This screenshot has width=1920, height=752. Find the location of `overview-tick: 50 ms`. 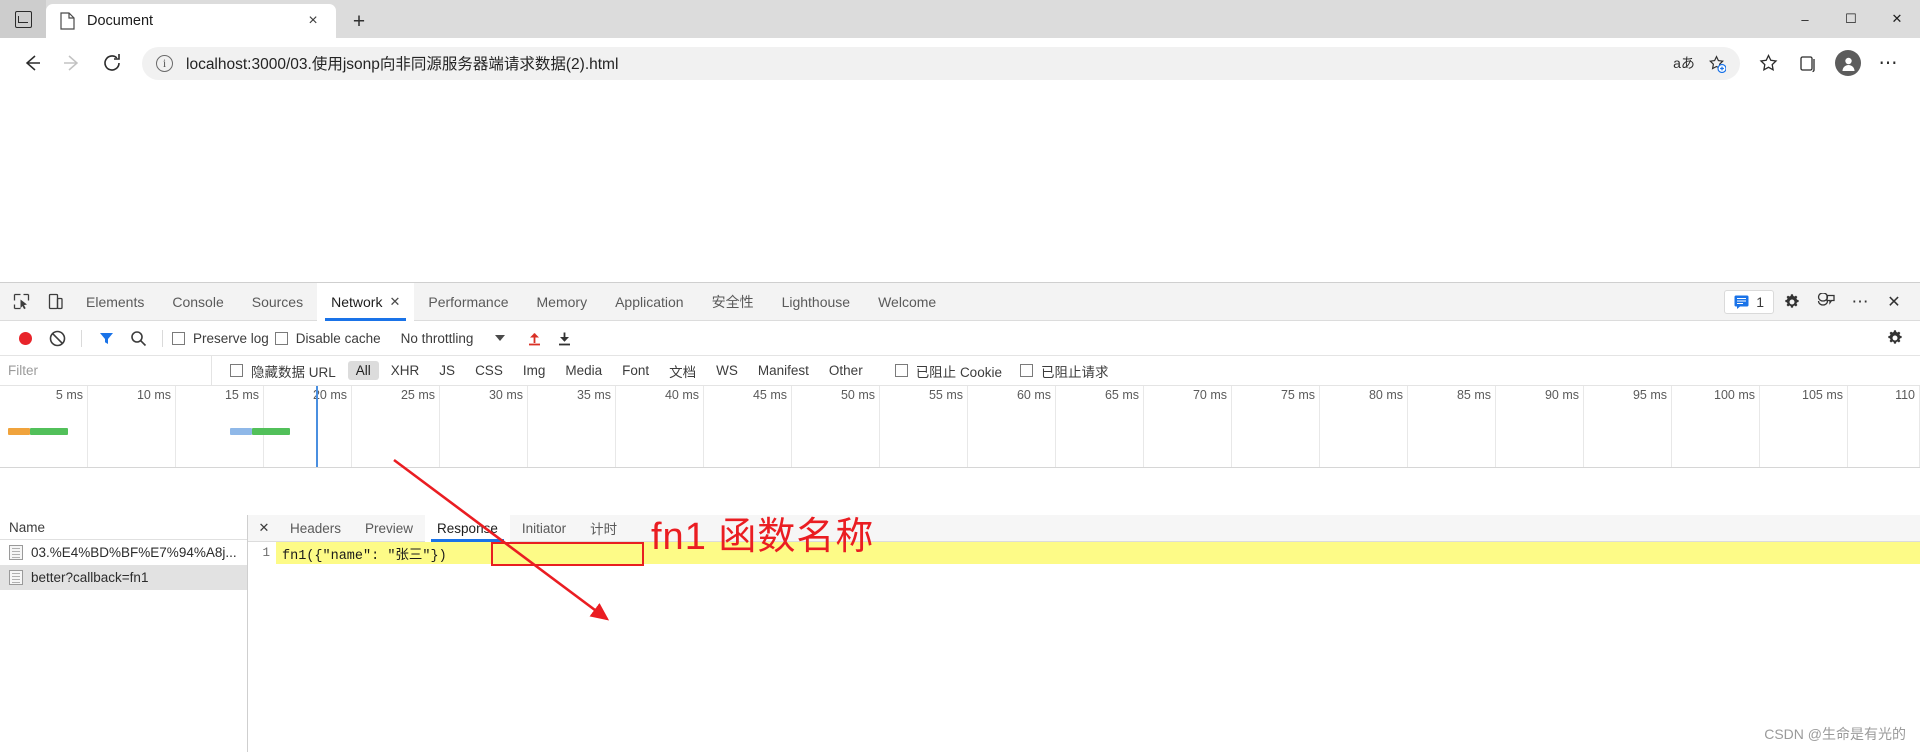

overview-tick: 50 ms is located at coordinates (857, 395).